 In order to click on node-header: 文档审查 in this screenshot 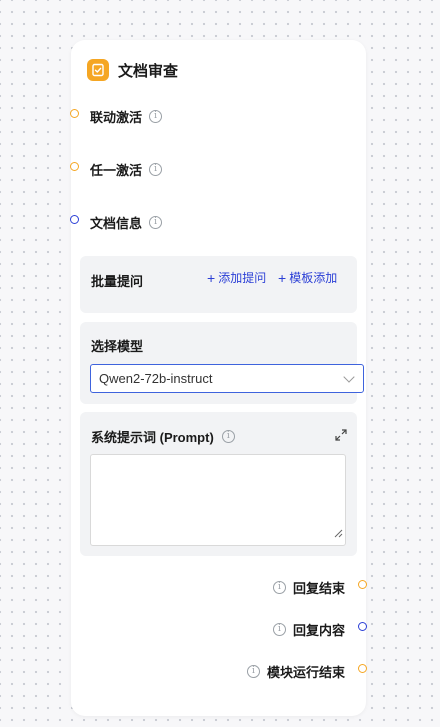, I will do `click(132, 70)`.